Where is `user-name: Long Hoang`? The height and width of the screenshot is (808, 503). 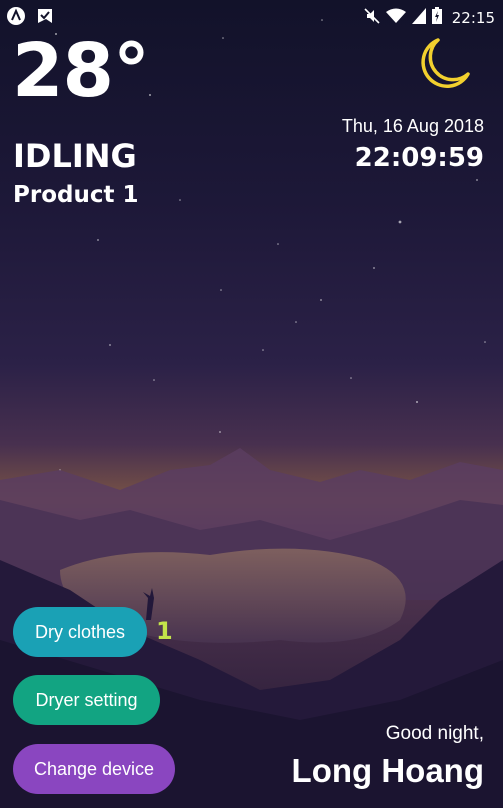 user-name: Long Hoang is located at coordinates (387, 770).